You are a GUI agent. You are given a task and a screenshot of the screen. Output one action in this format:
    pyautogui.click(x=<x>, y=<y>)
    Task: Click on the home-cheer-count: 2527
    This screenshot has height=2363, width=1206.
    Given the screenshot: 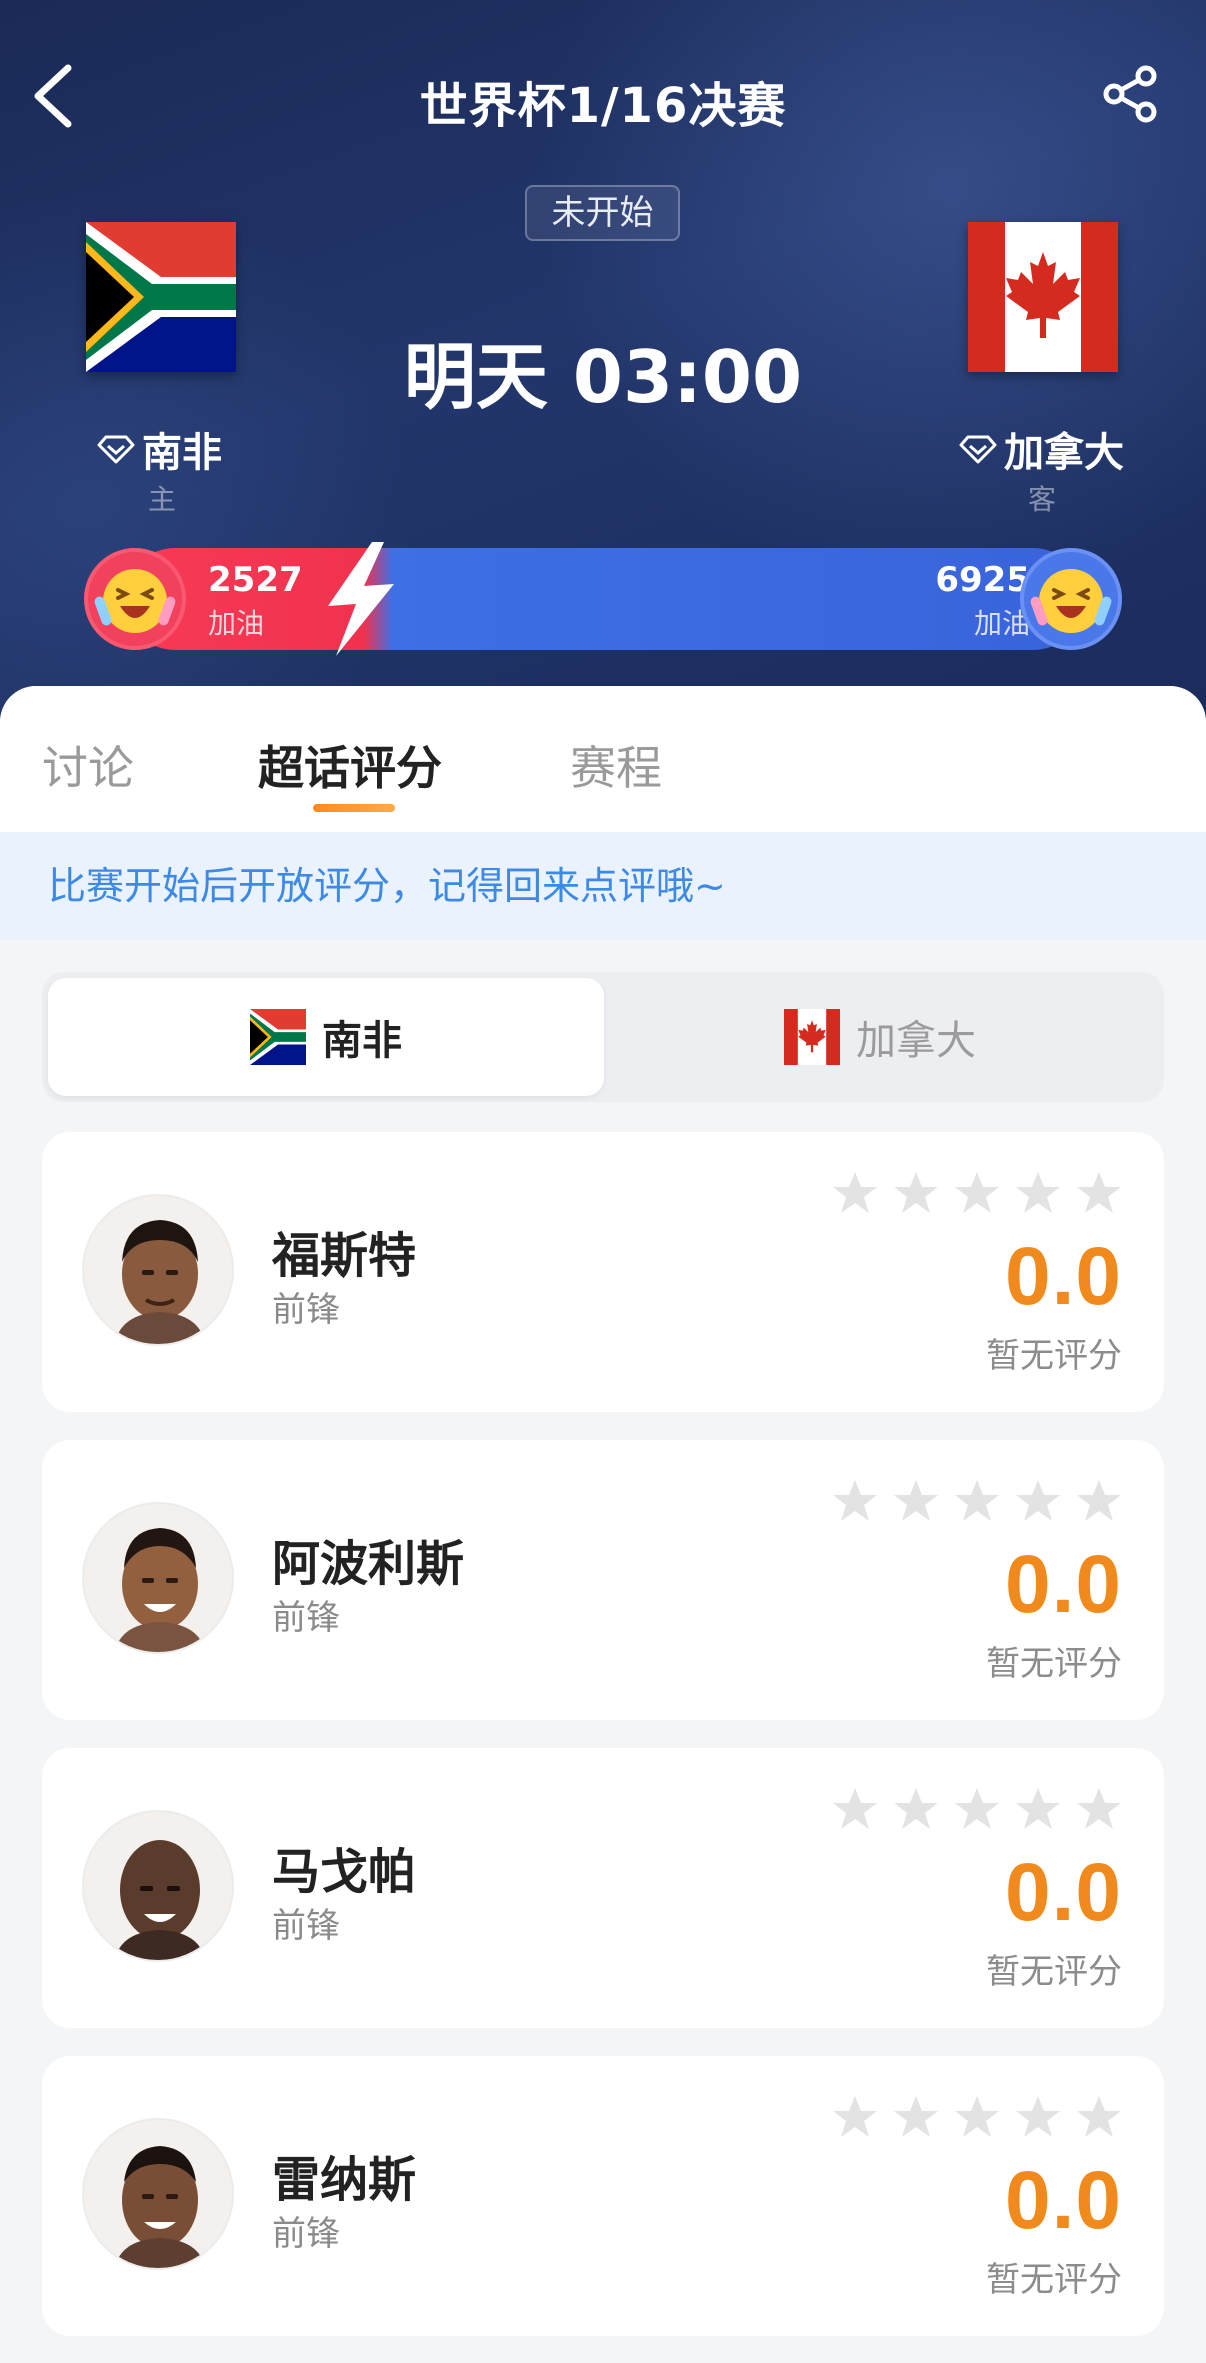 What is the action you would take?
    pyautogui.click(x=255, y=580)
    